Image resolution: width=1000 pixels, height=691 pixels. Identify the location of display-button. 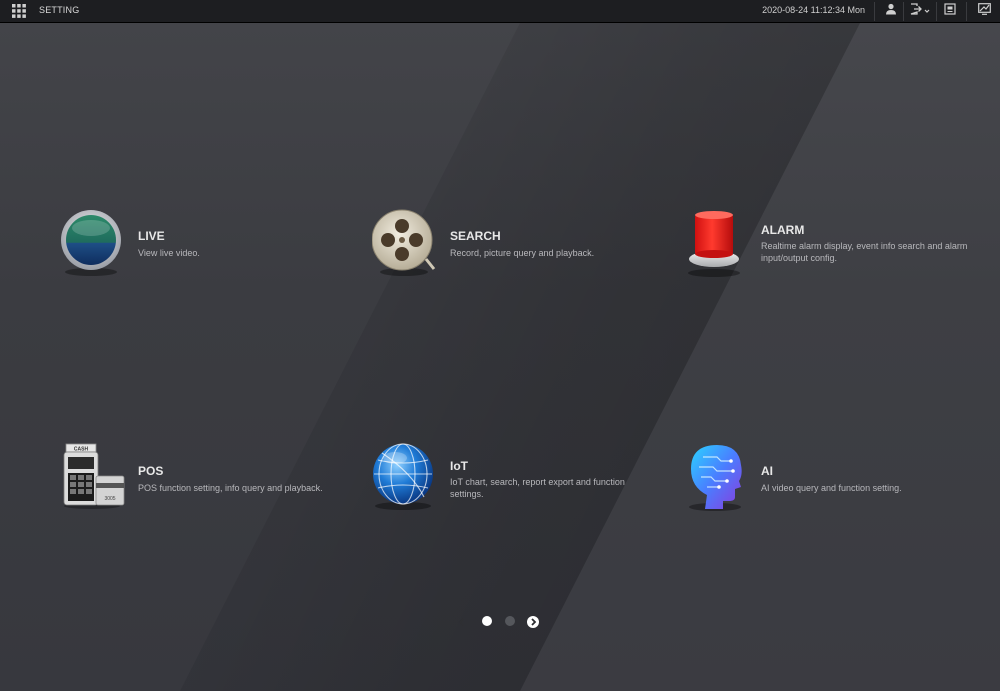
(984, 11).